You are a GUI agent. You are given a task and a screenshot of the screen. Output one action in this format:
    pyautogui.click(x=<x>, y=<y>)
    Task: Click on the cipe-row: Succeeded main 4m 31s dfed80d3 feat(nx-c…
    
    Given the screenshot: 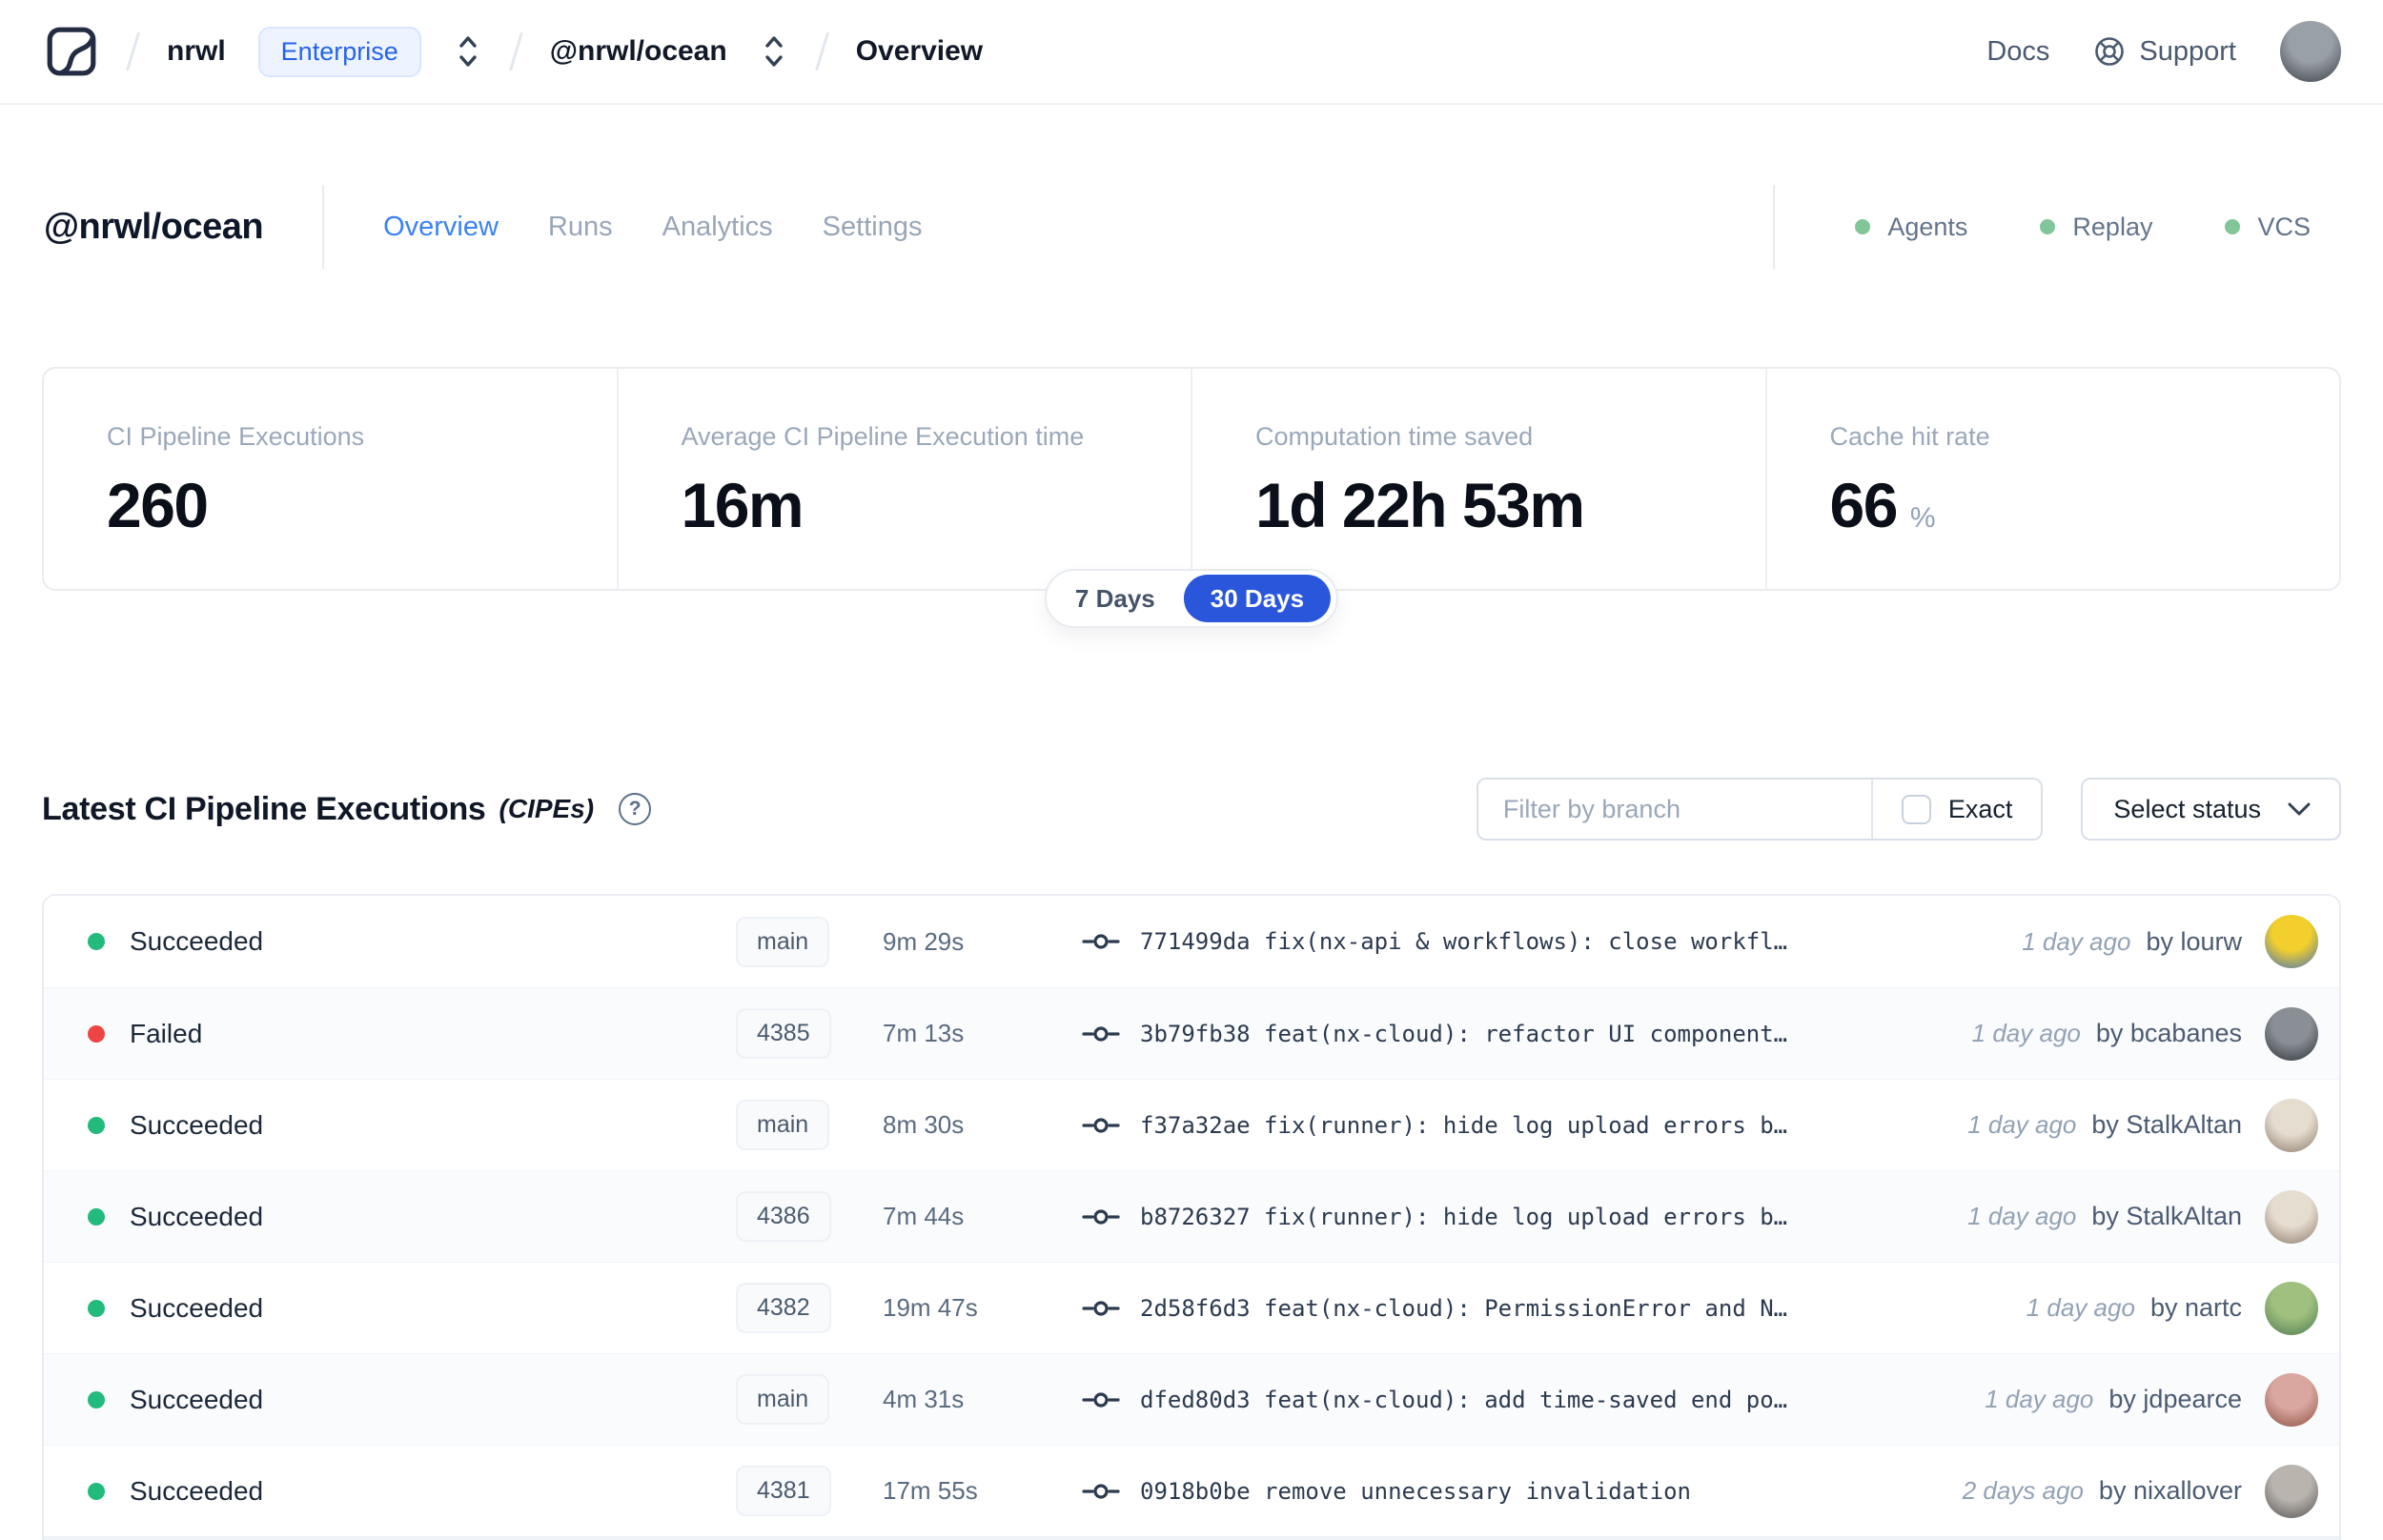 What is the action you would take?
    pyautogui.click(x=1191, y=1399)
    